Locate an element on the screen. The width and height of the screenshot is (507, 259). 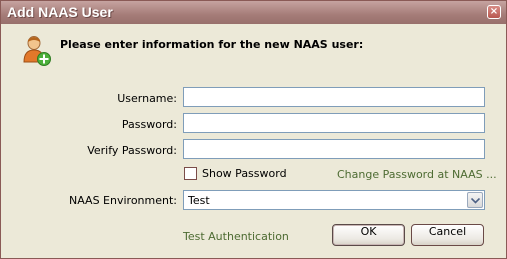
show-password-label: Show Password is located at coordinates (244, 173).